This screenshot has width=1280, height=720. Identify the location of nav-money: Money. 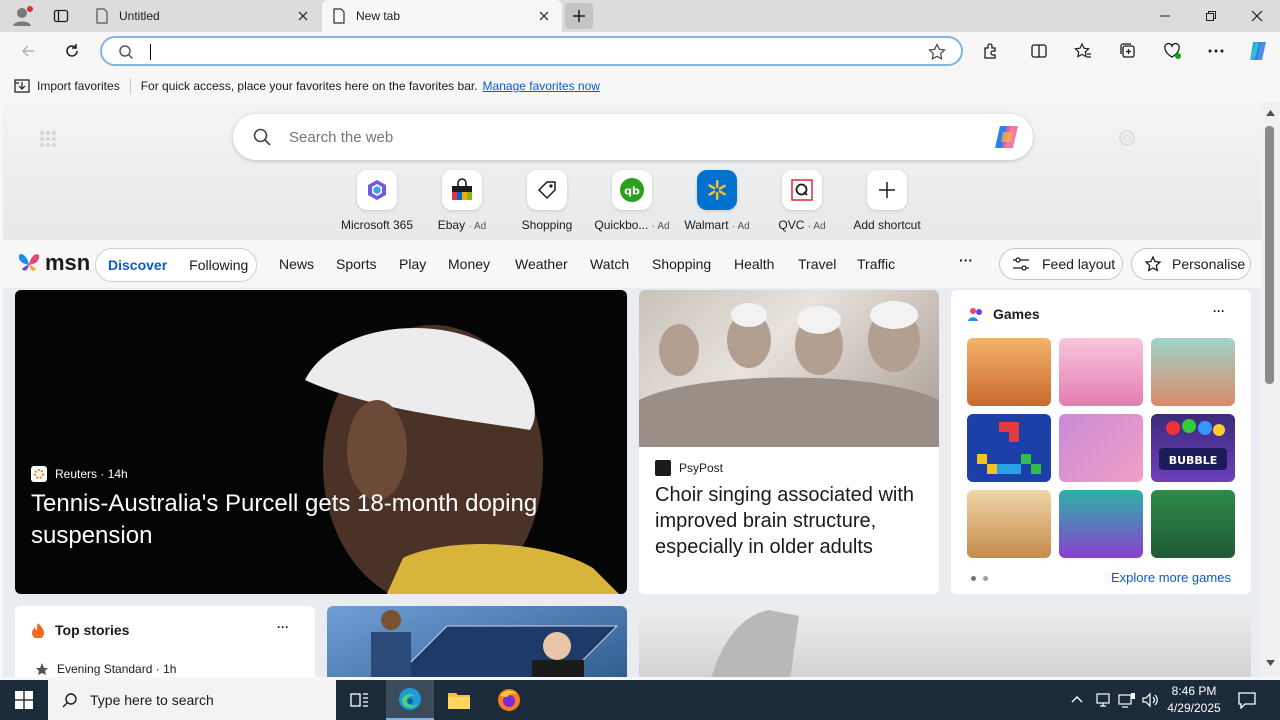
(469, 264).